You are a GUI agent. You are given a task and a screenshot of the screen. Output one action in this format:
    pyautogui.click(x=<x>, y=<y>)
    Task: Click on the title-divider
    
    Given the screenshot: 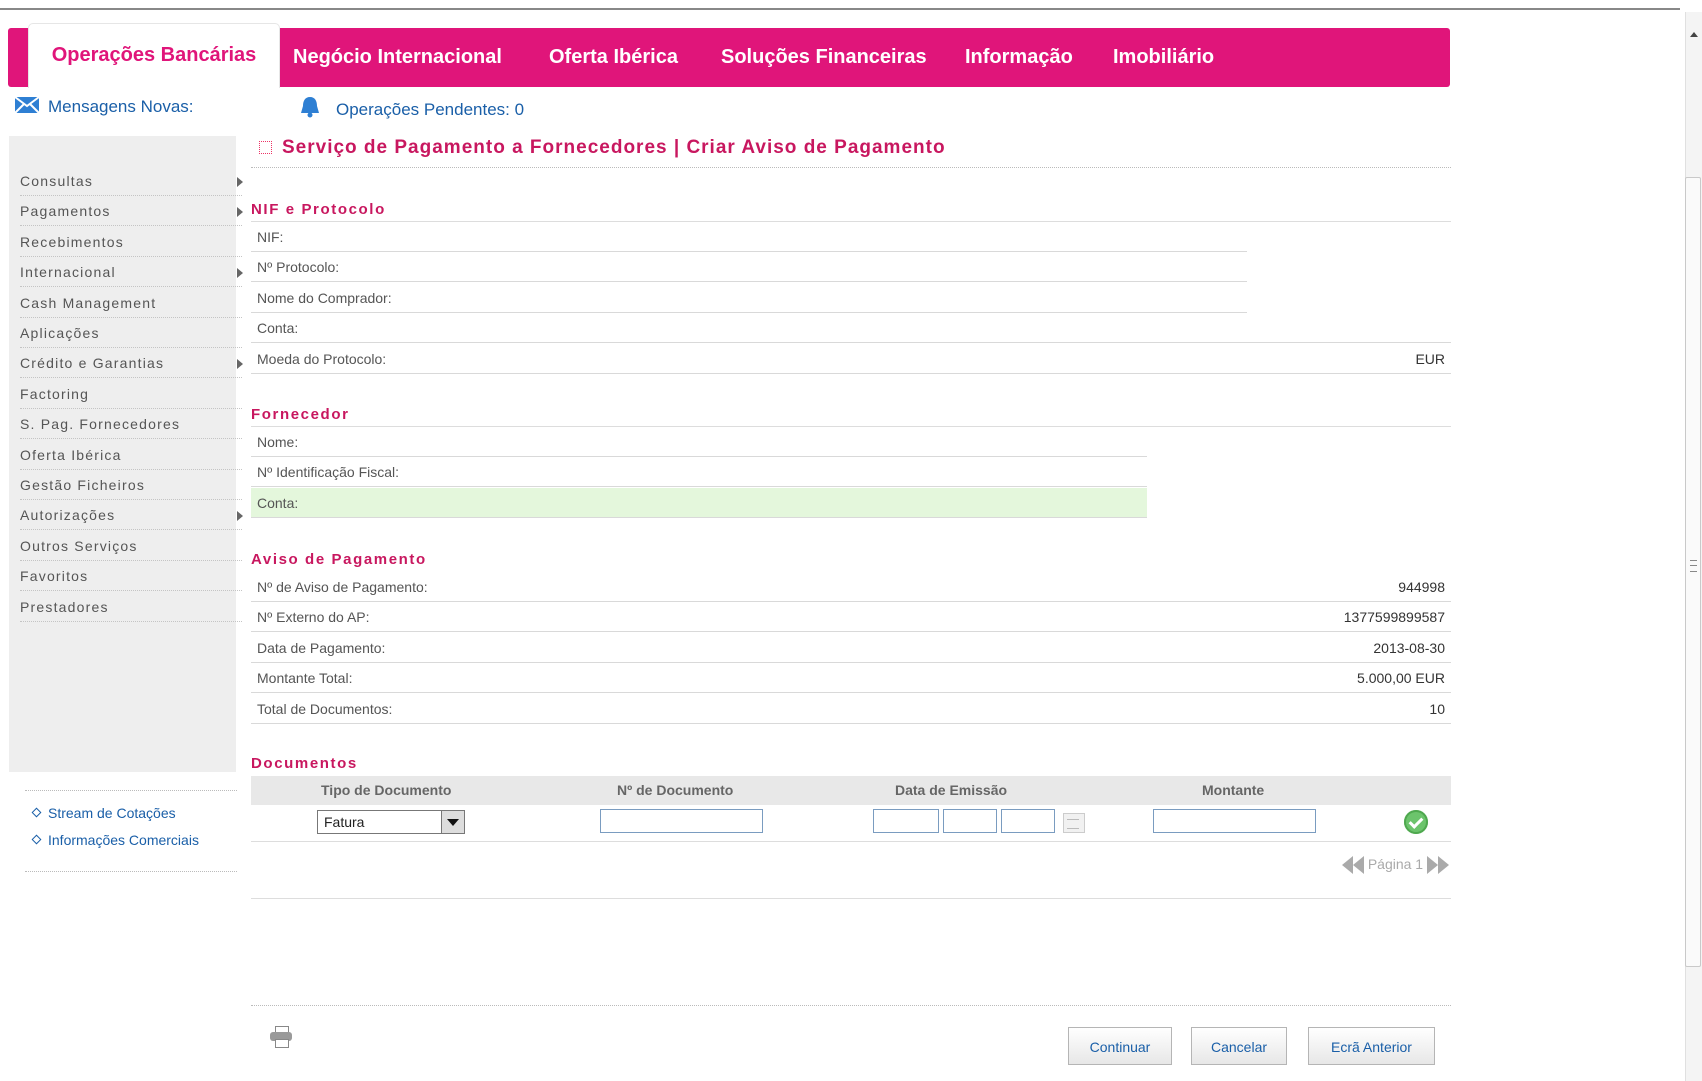 What is the action you would take?
    pyautogui.click(x=851, y=167)
    